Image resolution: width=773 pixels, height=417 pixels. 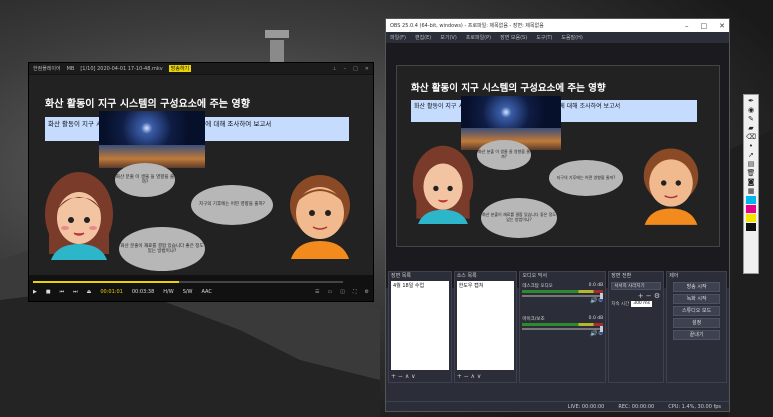 What do you see at coordinates (696, 287) in the screenshot?
I see `start-streaming-button: 방송 시작` at bounding box center [696, 287].